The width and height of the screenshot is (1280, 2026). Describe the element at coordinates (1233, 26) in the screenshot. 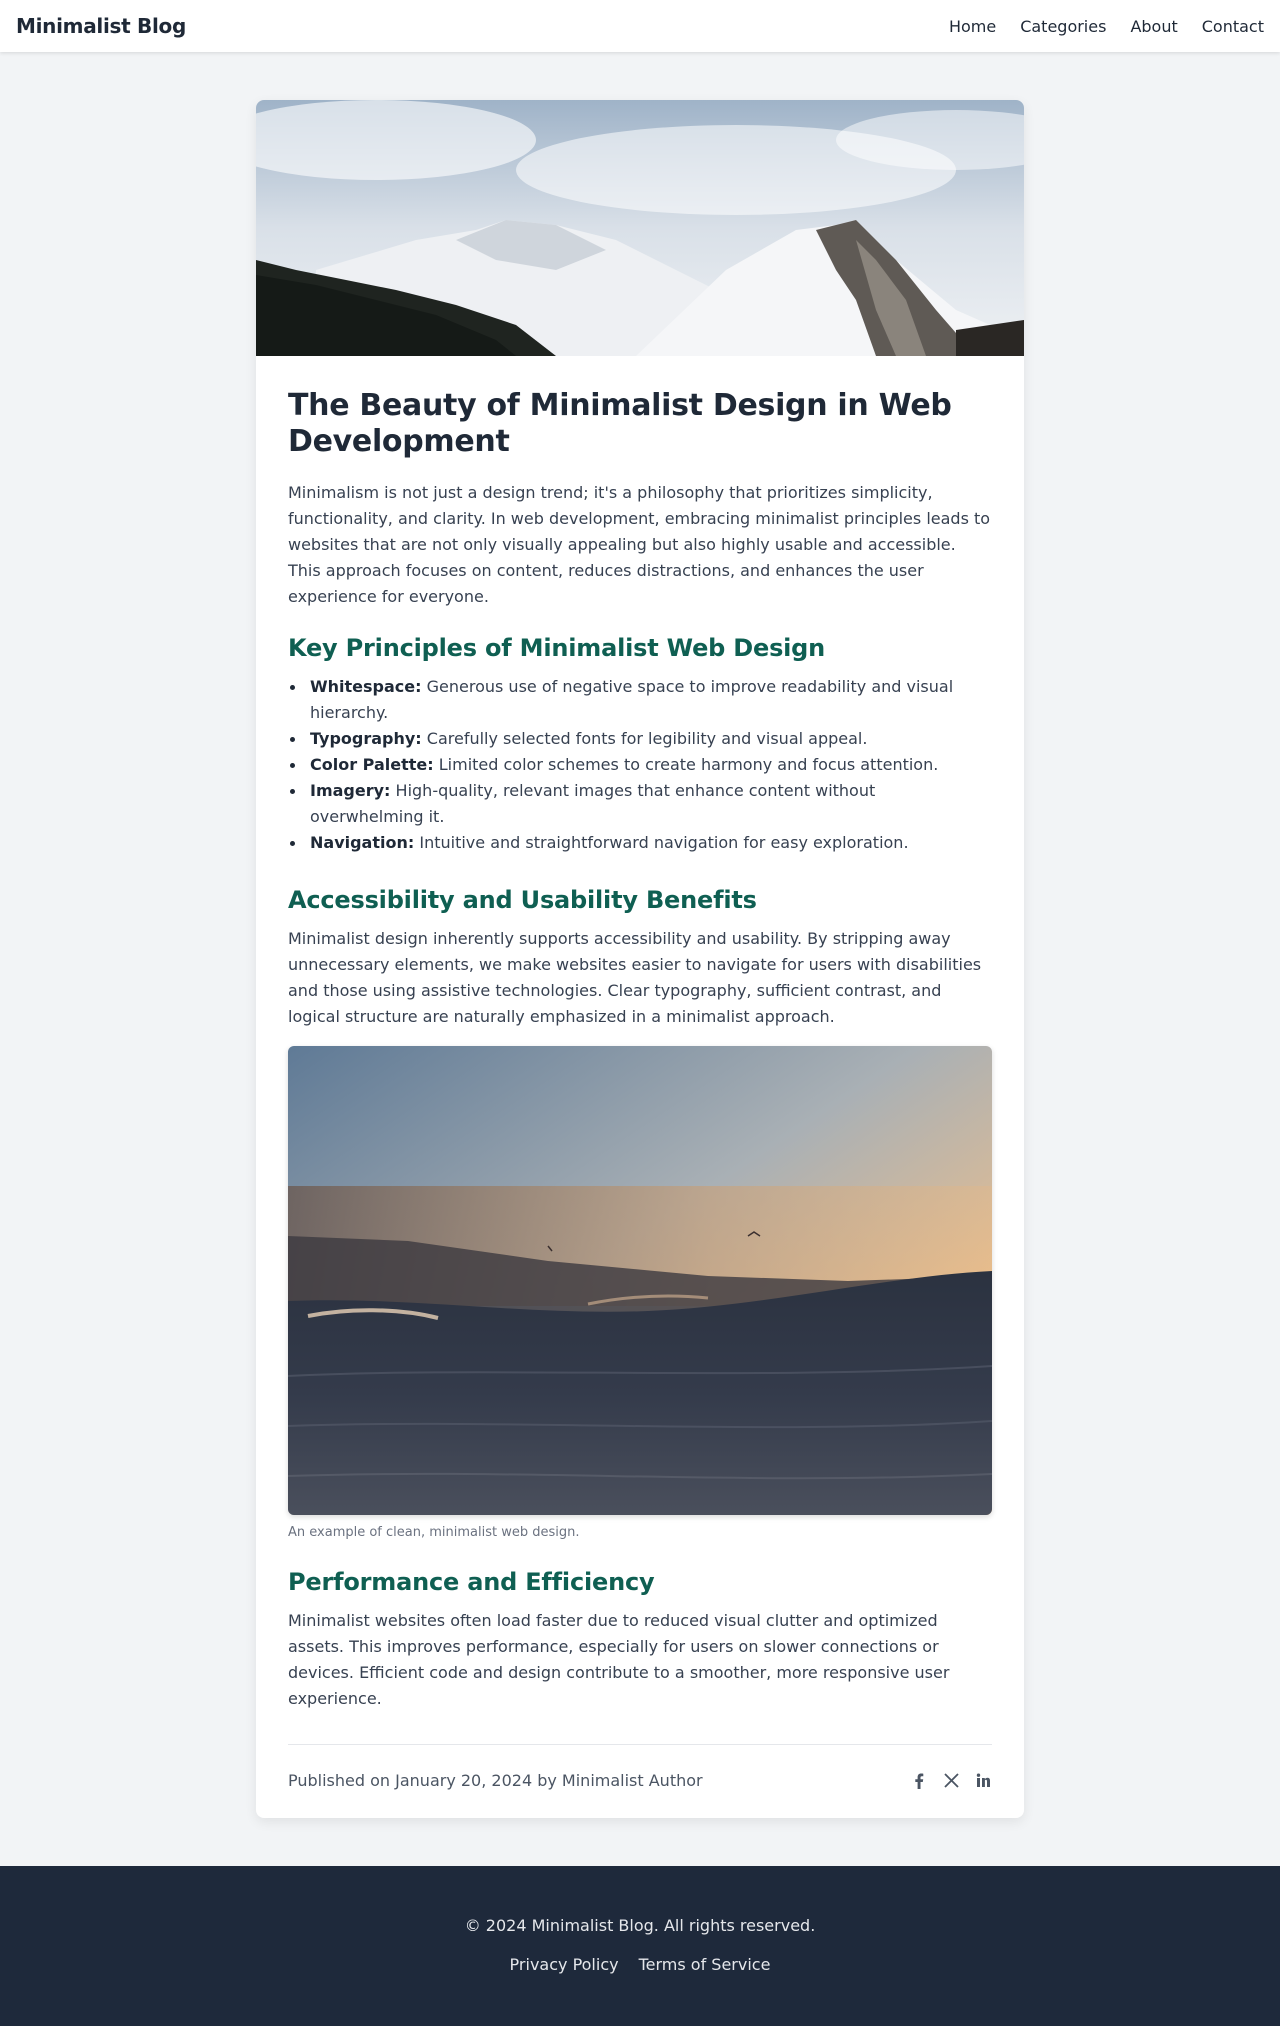

I see `nav-contact-link: Contact` at that location.